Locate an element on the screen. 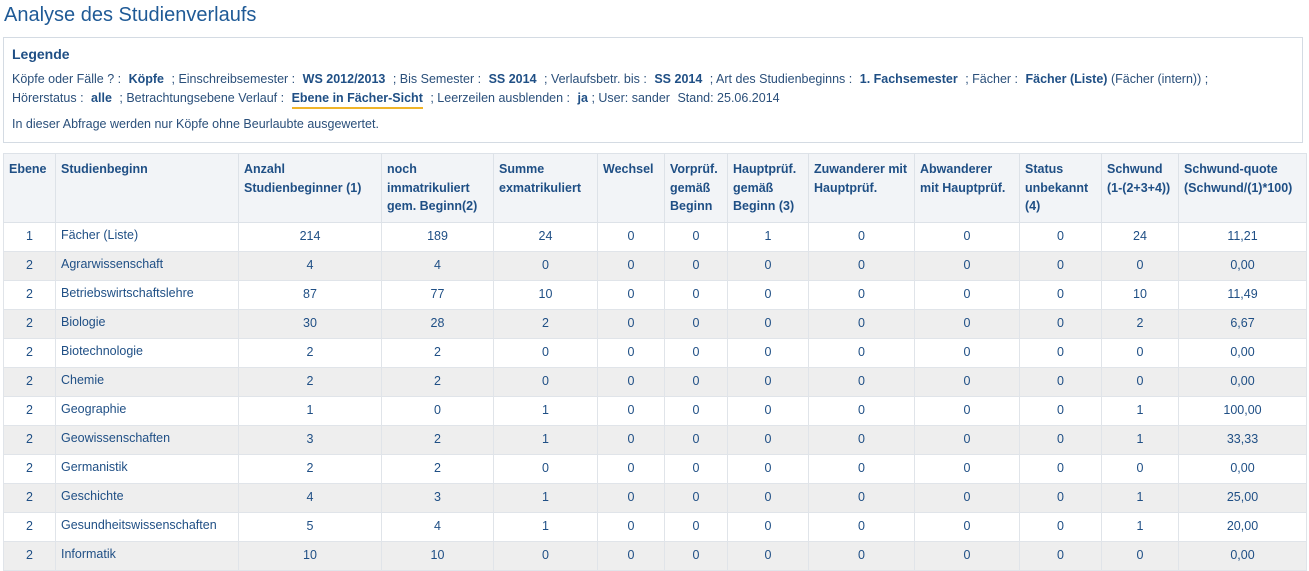  cell-anzahl: 2 is located at coordinates (310, 352).